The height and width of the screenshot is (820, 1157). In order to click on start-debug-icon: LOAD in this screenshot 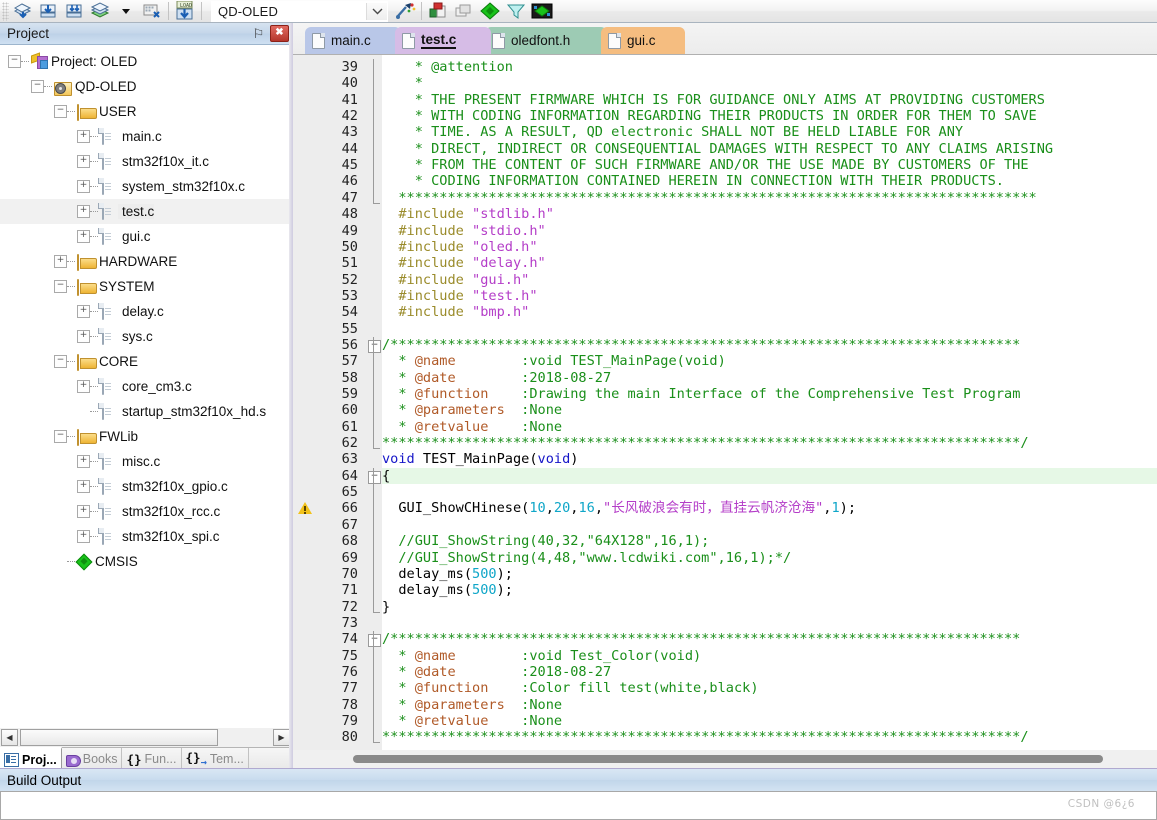, I will do `click(185, 11)`.